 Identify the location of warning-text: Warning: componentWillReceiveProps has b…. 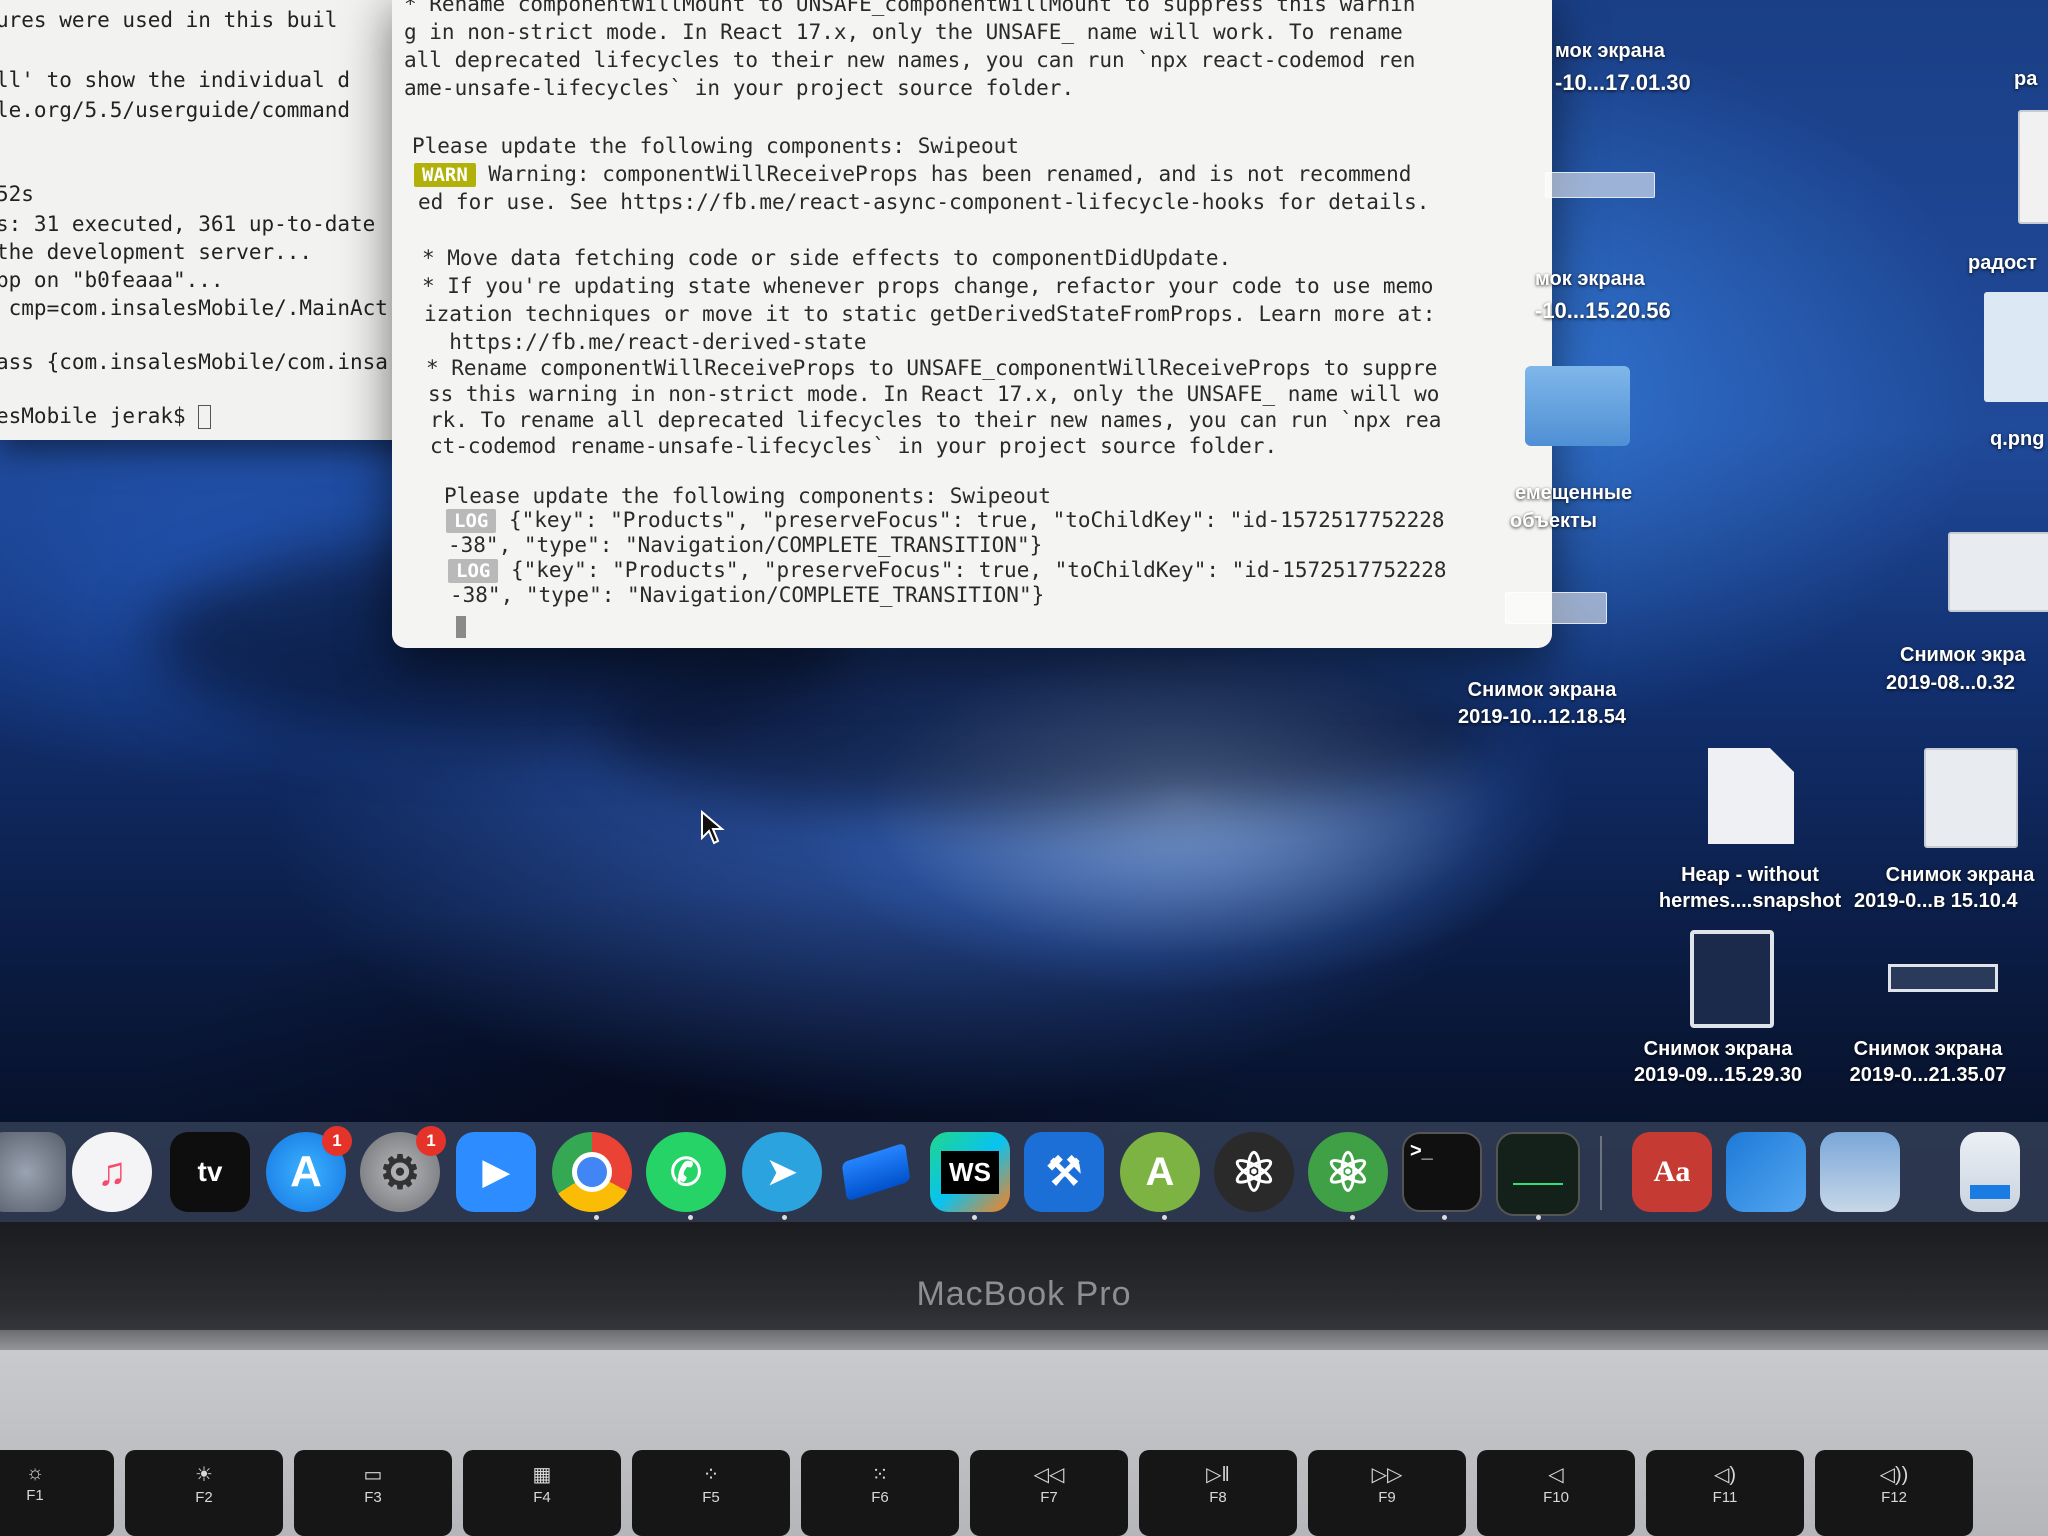
(943, 174).